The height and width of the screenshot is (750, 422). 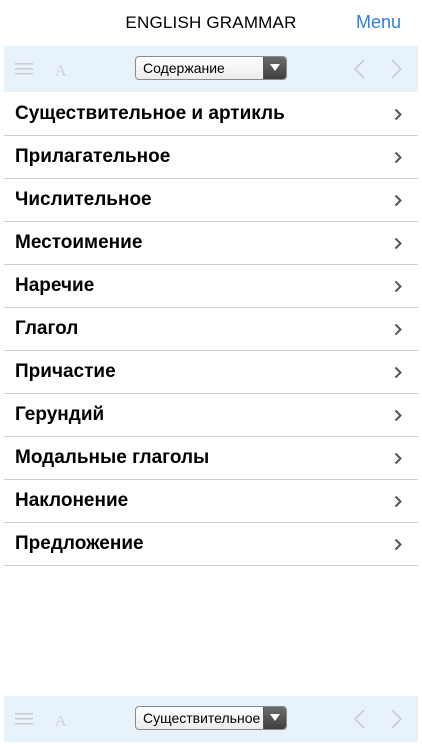 I want to click on bottom-toolbar: A Существительное, so click(x=211, y=719).